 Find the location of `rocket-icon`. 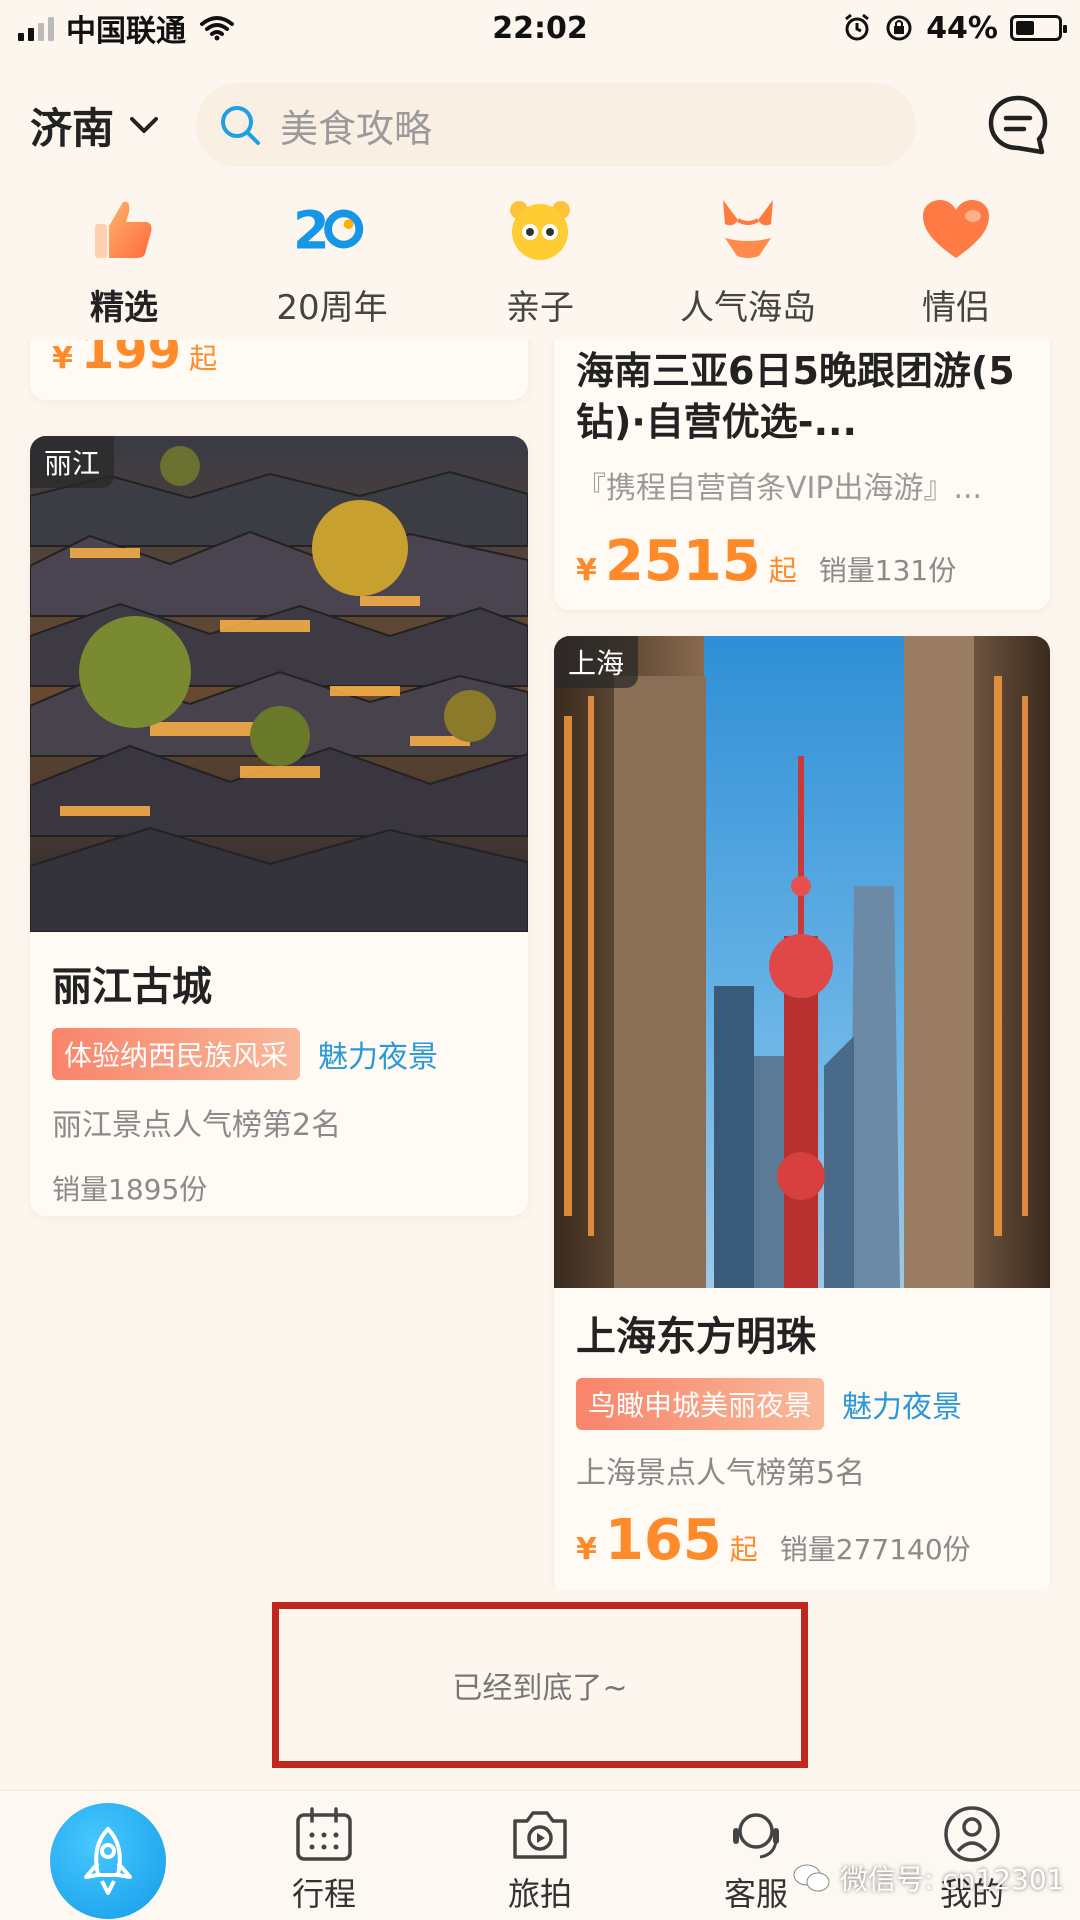

rocket-icon is located at coordinates (108, 1861).